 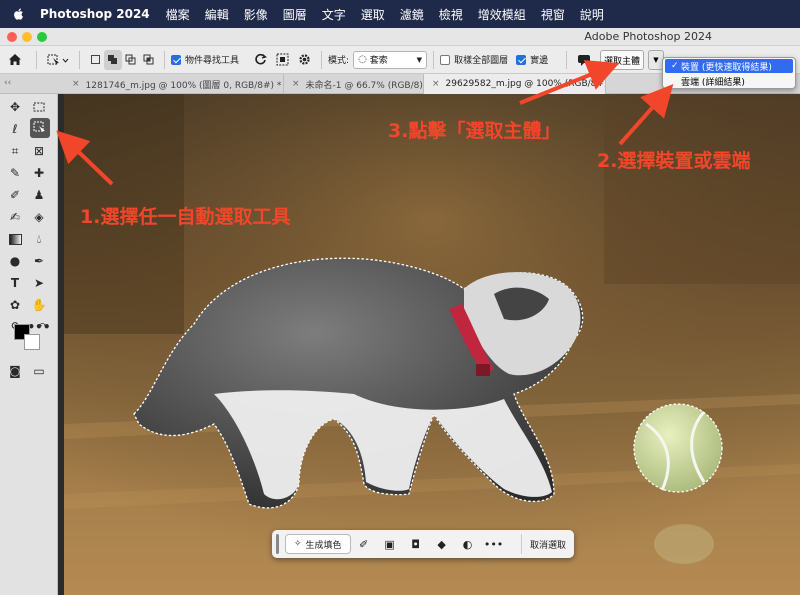 I want to click on intersect-selection-icon, so click(x=148, y=59).